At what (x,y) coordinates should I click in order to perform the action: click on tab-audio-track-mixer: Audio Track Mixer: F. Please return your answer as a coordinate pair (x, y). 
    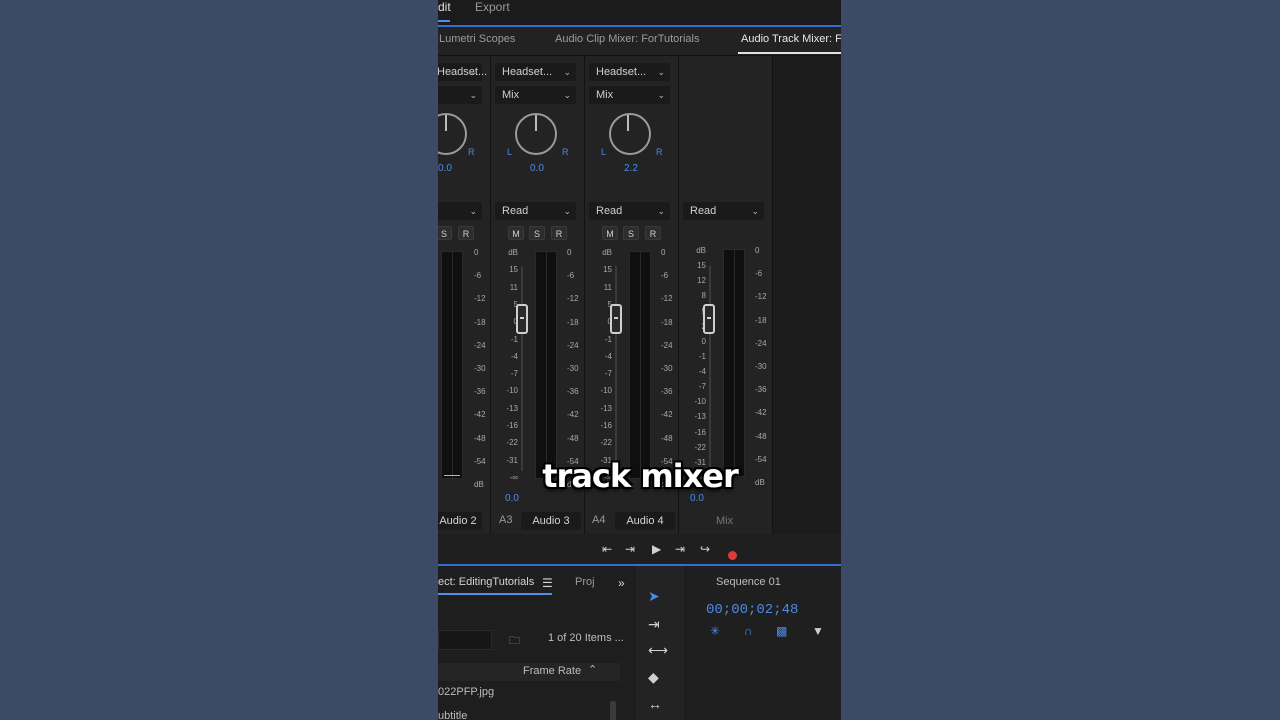
    Looking at the image, I should click on (791, 39).